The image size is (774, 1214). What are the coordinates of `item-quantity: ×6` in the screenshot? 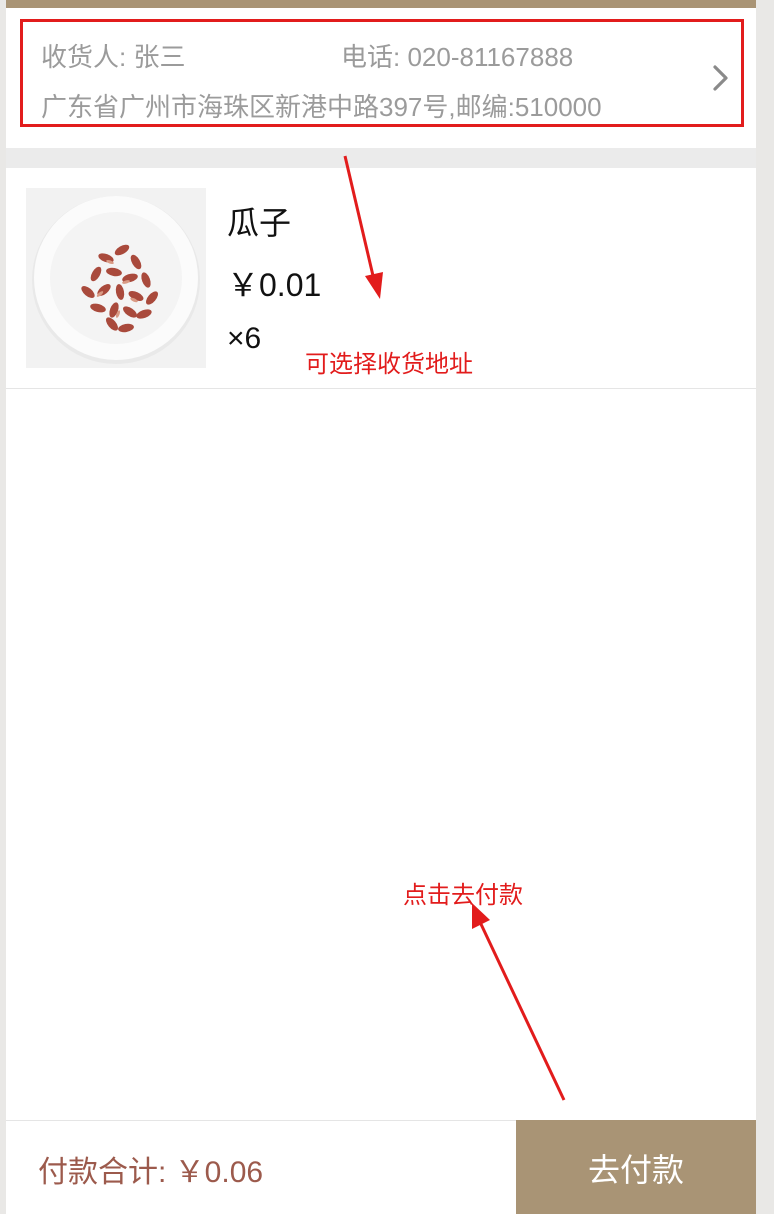 It's located at (244, 338).